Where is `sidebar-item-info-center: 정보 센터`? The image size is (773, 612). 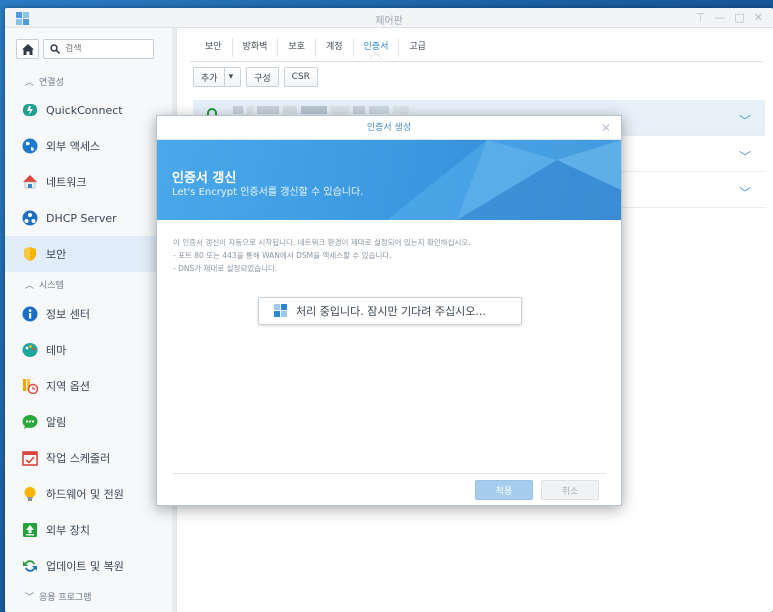
sidebar-item-info-center: 정보 센터 is located at coordinates (91, 314).